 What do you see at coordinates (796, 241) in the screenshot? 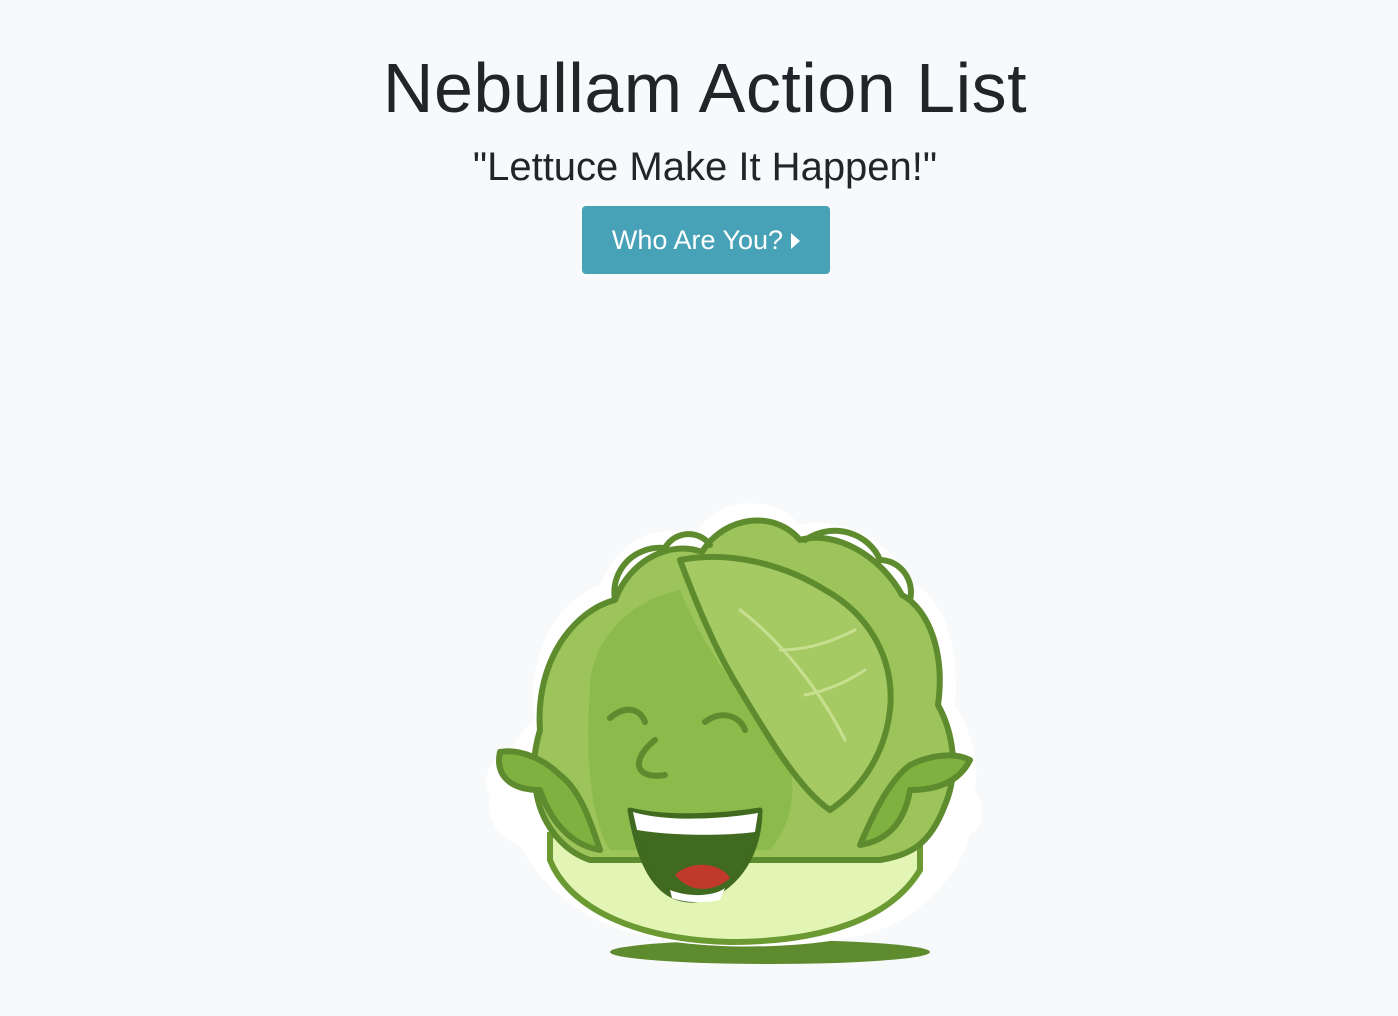
I see `caret-right-icon` at bounding box center [796, 241].